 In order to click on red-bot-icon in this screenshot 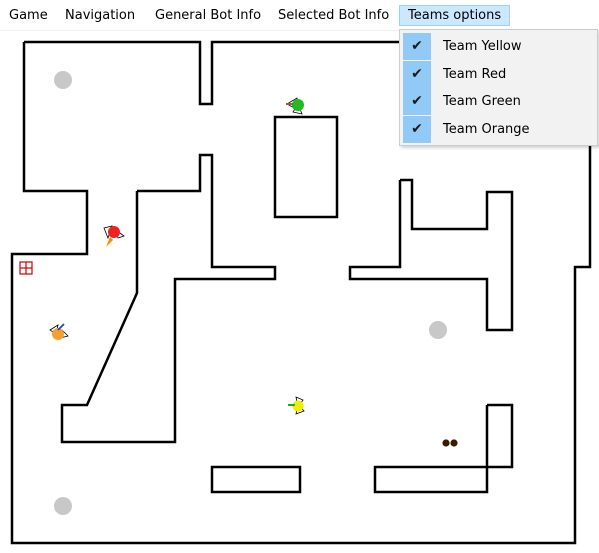, I will do `click(114, 236)`.